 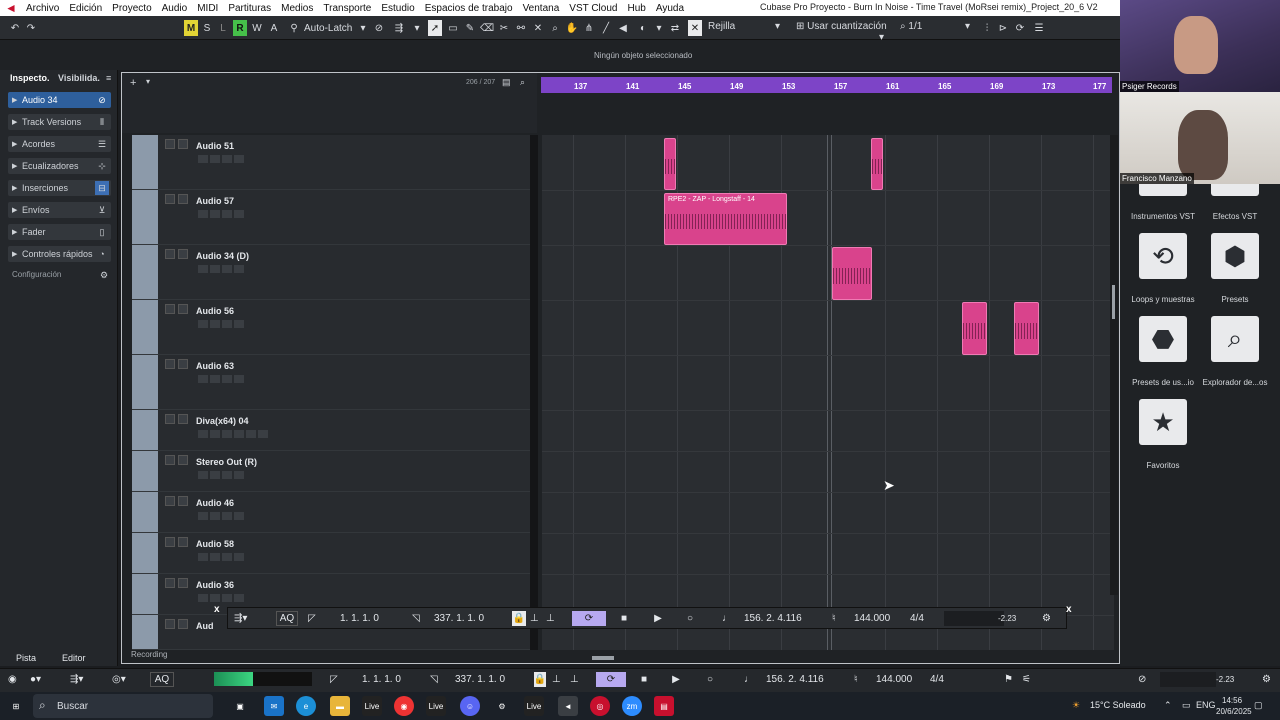 I want to click on menu-edicion: Edición, so click(x=86, y=8).